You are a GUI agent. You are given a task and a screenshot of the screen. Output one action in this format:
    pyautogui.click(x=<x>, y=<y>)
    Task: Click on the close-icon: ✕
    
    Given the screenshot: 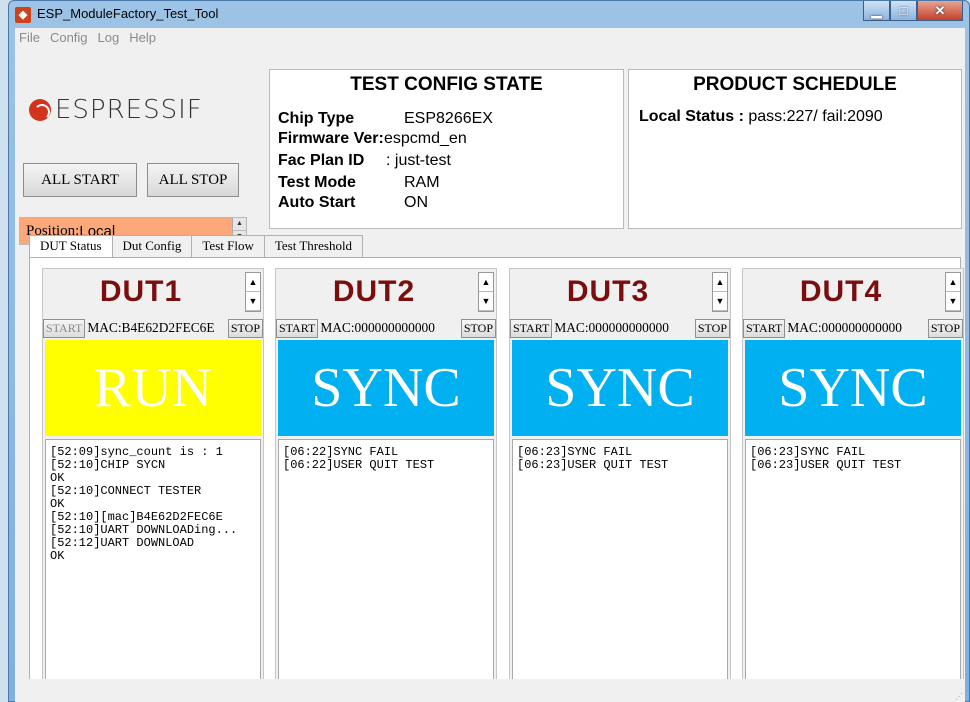 What is the action you would take?
    pyautogui.click(x=940, y=11)
    